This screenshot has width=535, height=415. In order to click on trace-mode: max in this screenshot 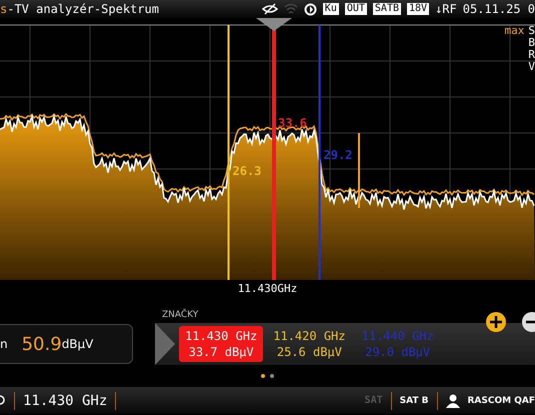, I will do `click(514, 31)`.